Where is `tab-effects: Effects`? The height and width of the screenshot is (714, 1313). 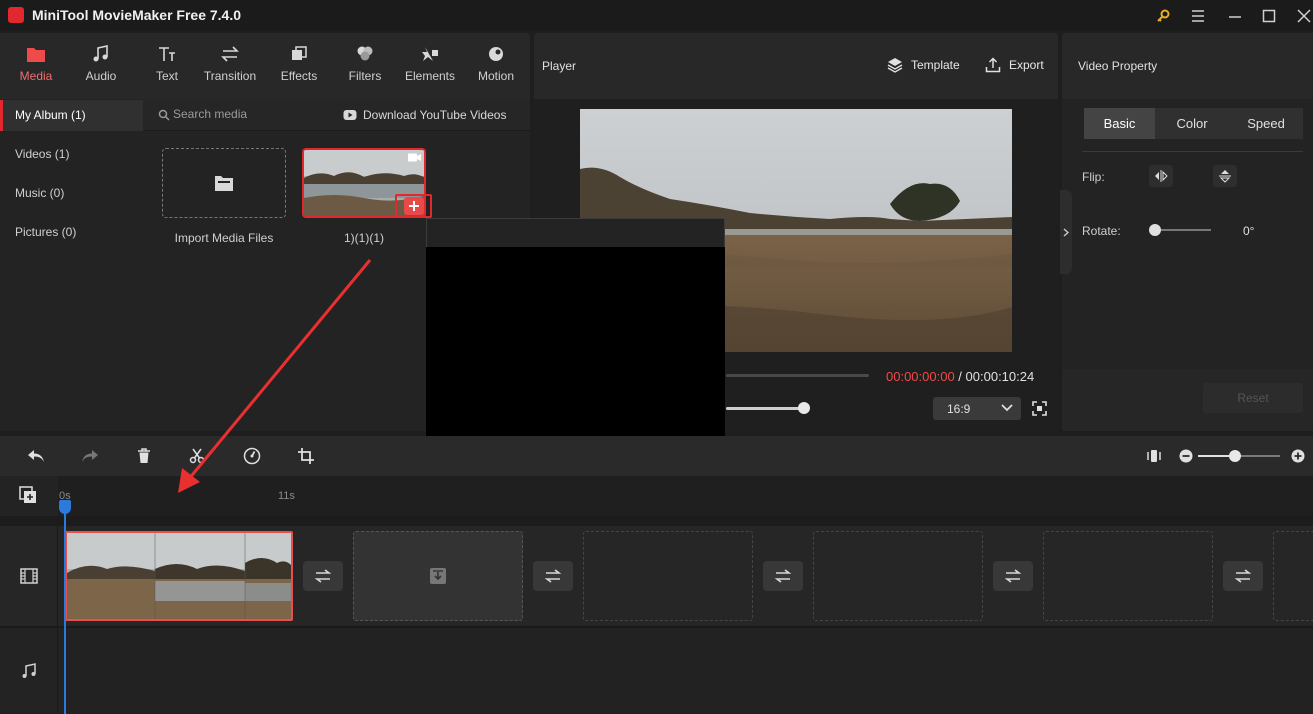 tab-effects: Effects is located at coordinates (299, 66).